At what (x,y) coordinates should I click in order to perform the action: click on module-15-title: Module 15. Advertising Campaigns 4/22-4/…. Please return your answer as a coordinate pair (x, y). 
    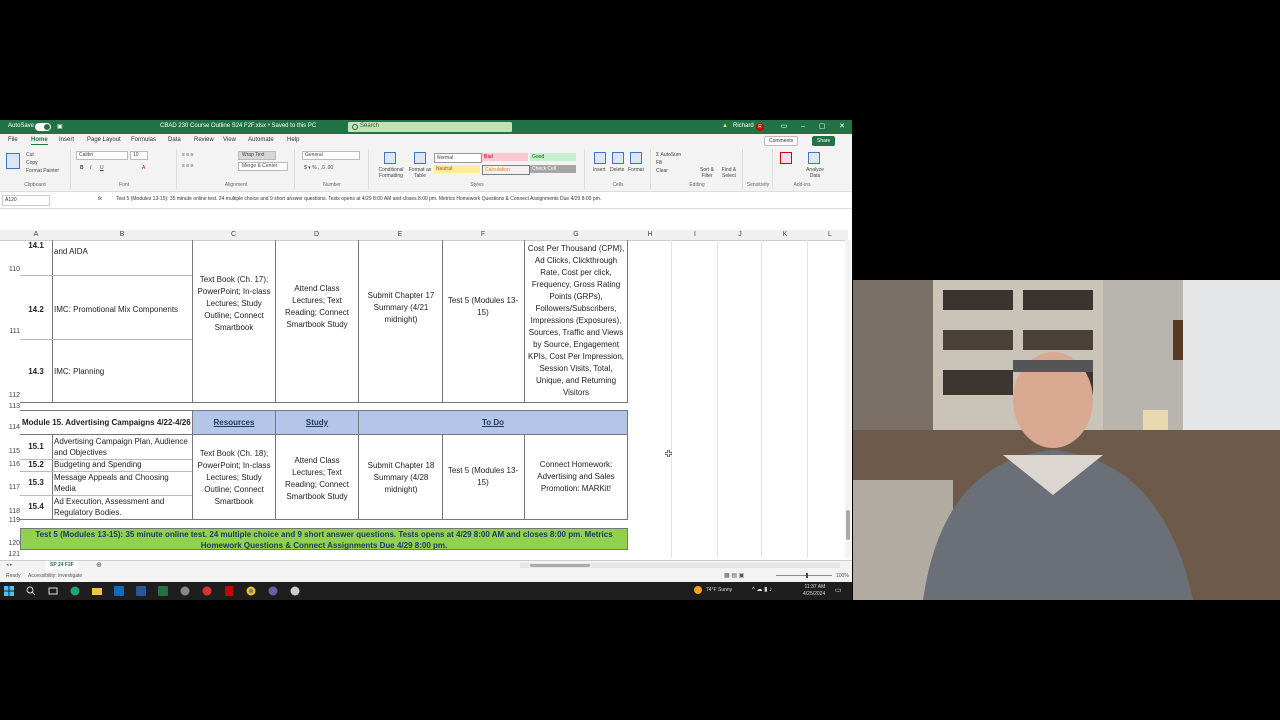
    Looking at the image, I should click on (106, 422).